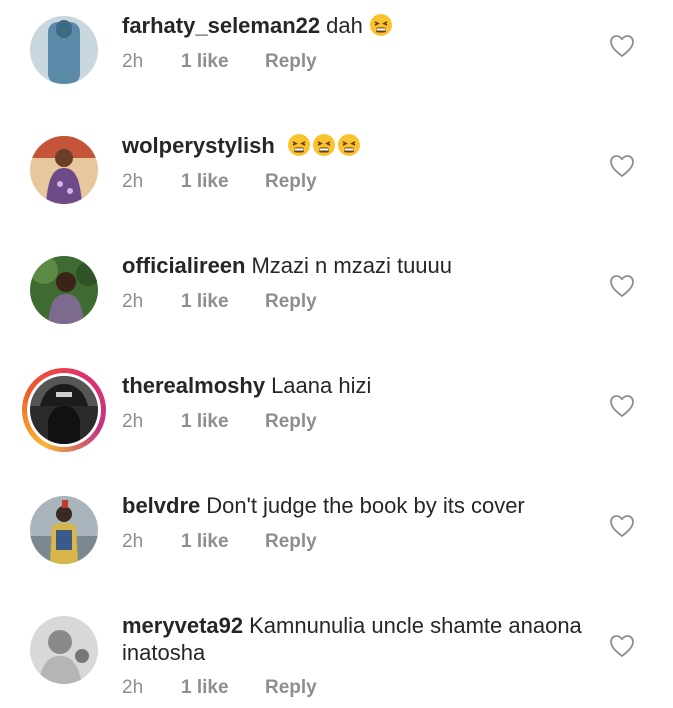  What do you see at coordinates (321, 385) in the screenshot?
I see `comment-body: Laana hizi` at bounding box center [321, 385].